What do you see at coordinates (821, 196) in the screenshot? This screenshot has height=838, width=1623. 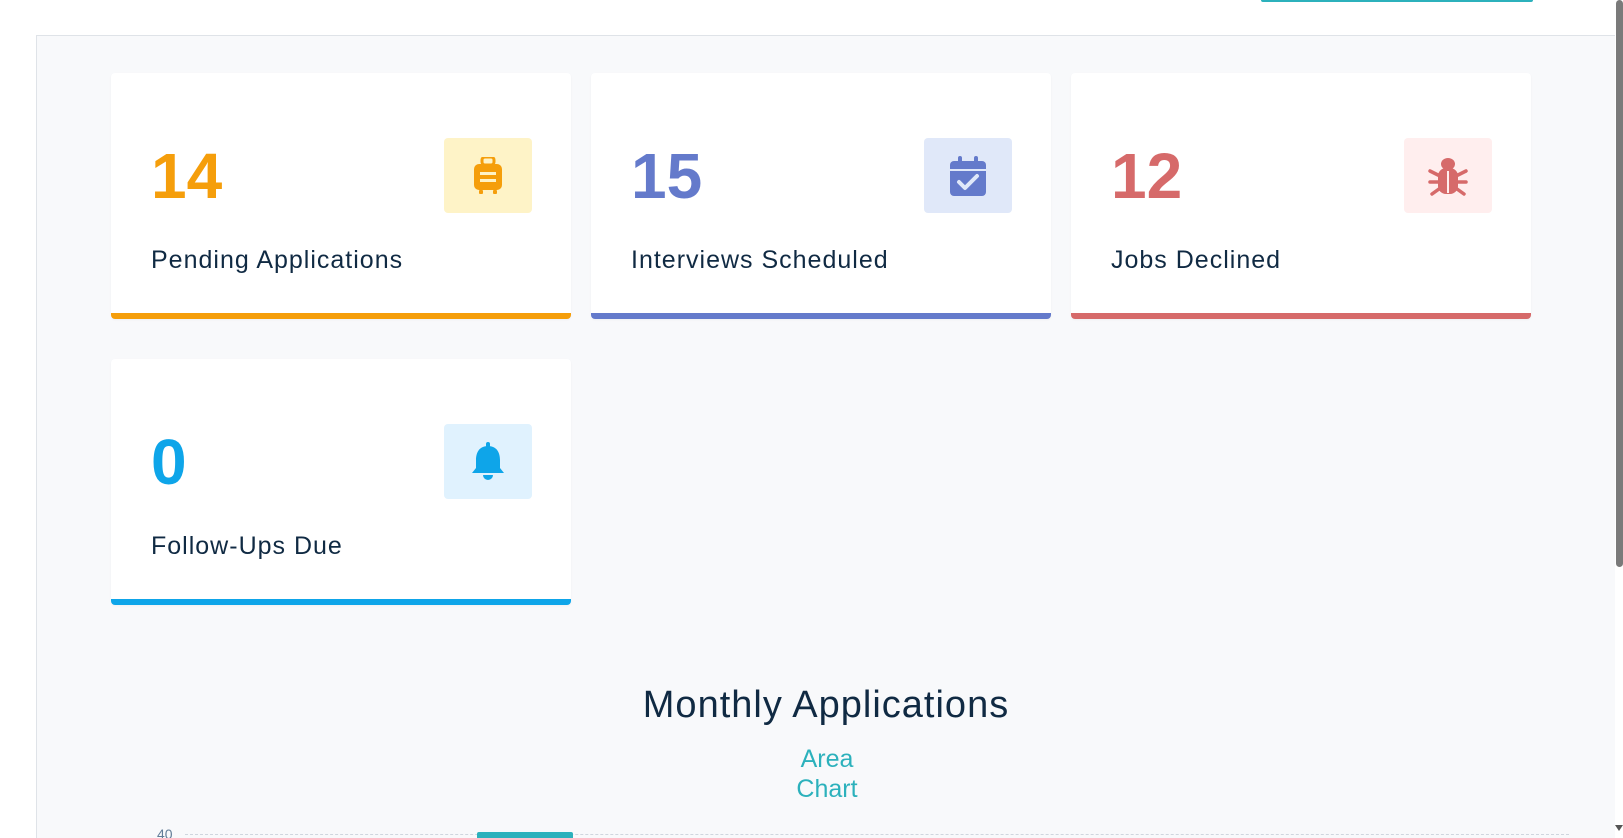 I see `stat-card-interviews: 15 Interviews Scheduled` at bounding box center [821, 196].